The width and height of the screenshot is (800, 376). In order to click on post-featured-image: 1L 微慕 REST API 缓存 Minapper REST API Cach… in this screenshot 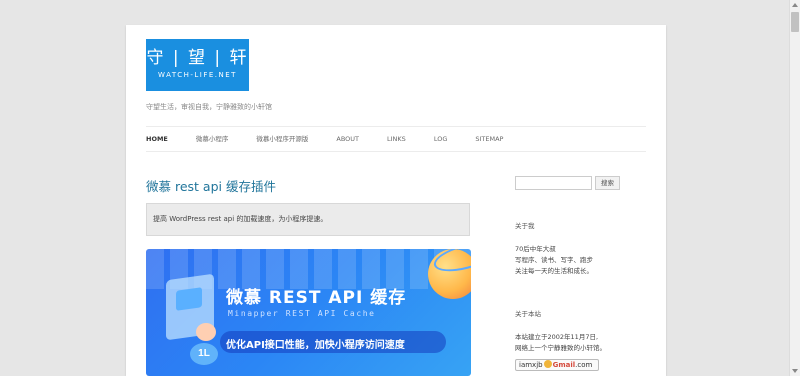, I will do `click(308, 312)`.